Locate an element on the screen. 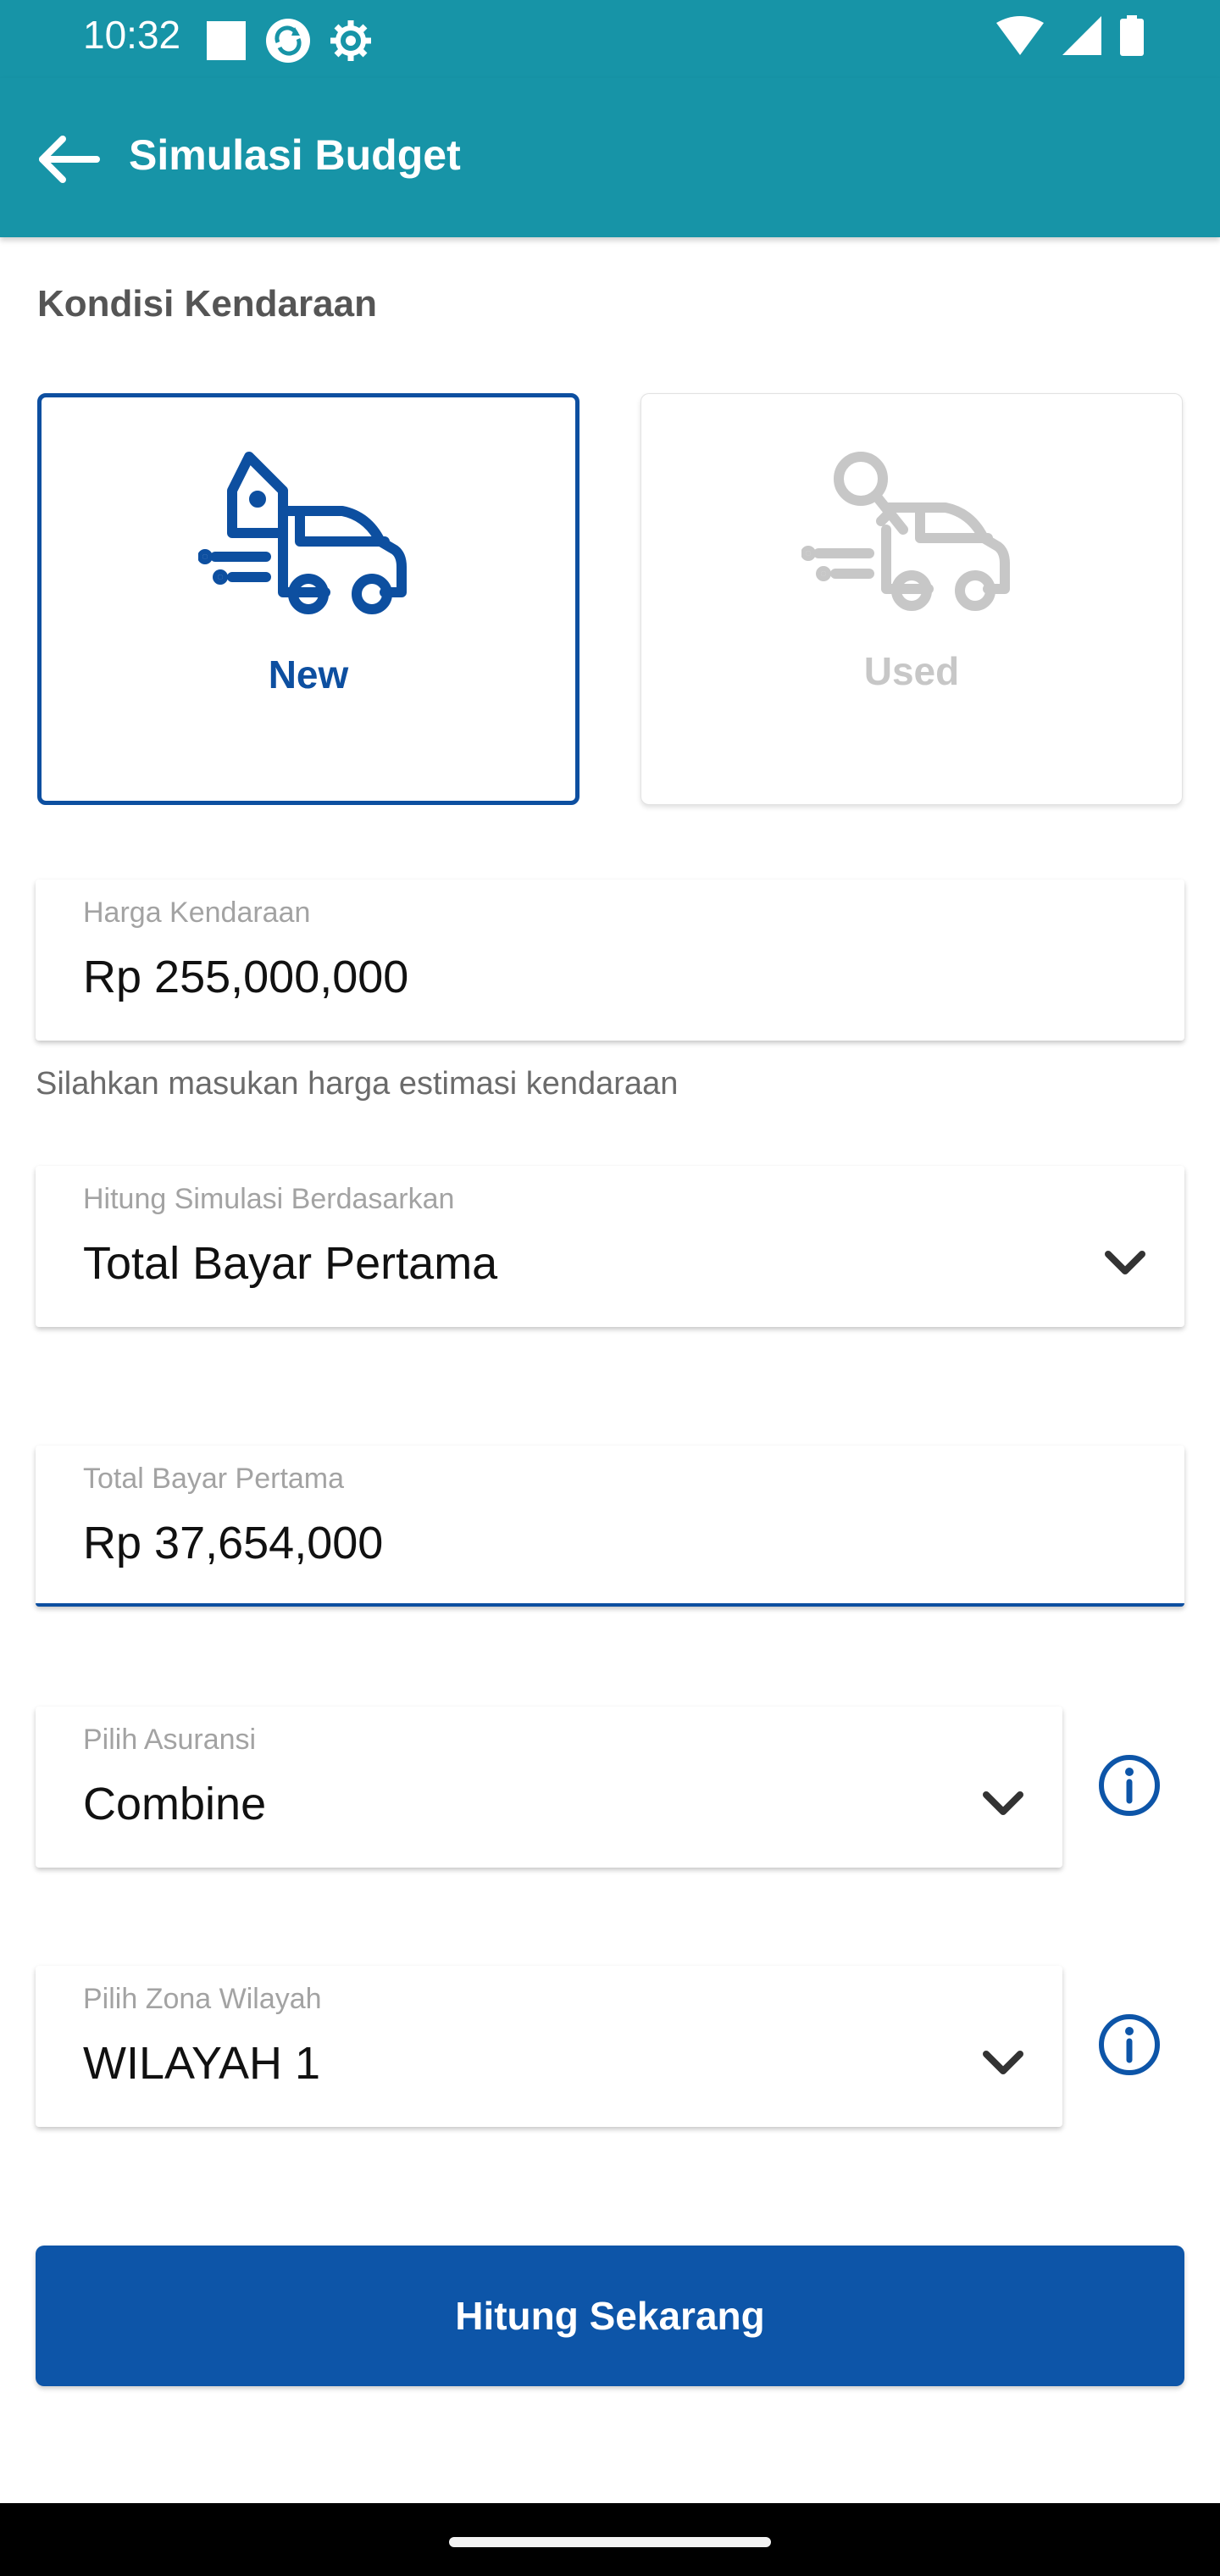 The image size is (1220, 2576). down-payment-value: Rp 37,654,000 is located at coordinates (233, 1543).